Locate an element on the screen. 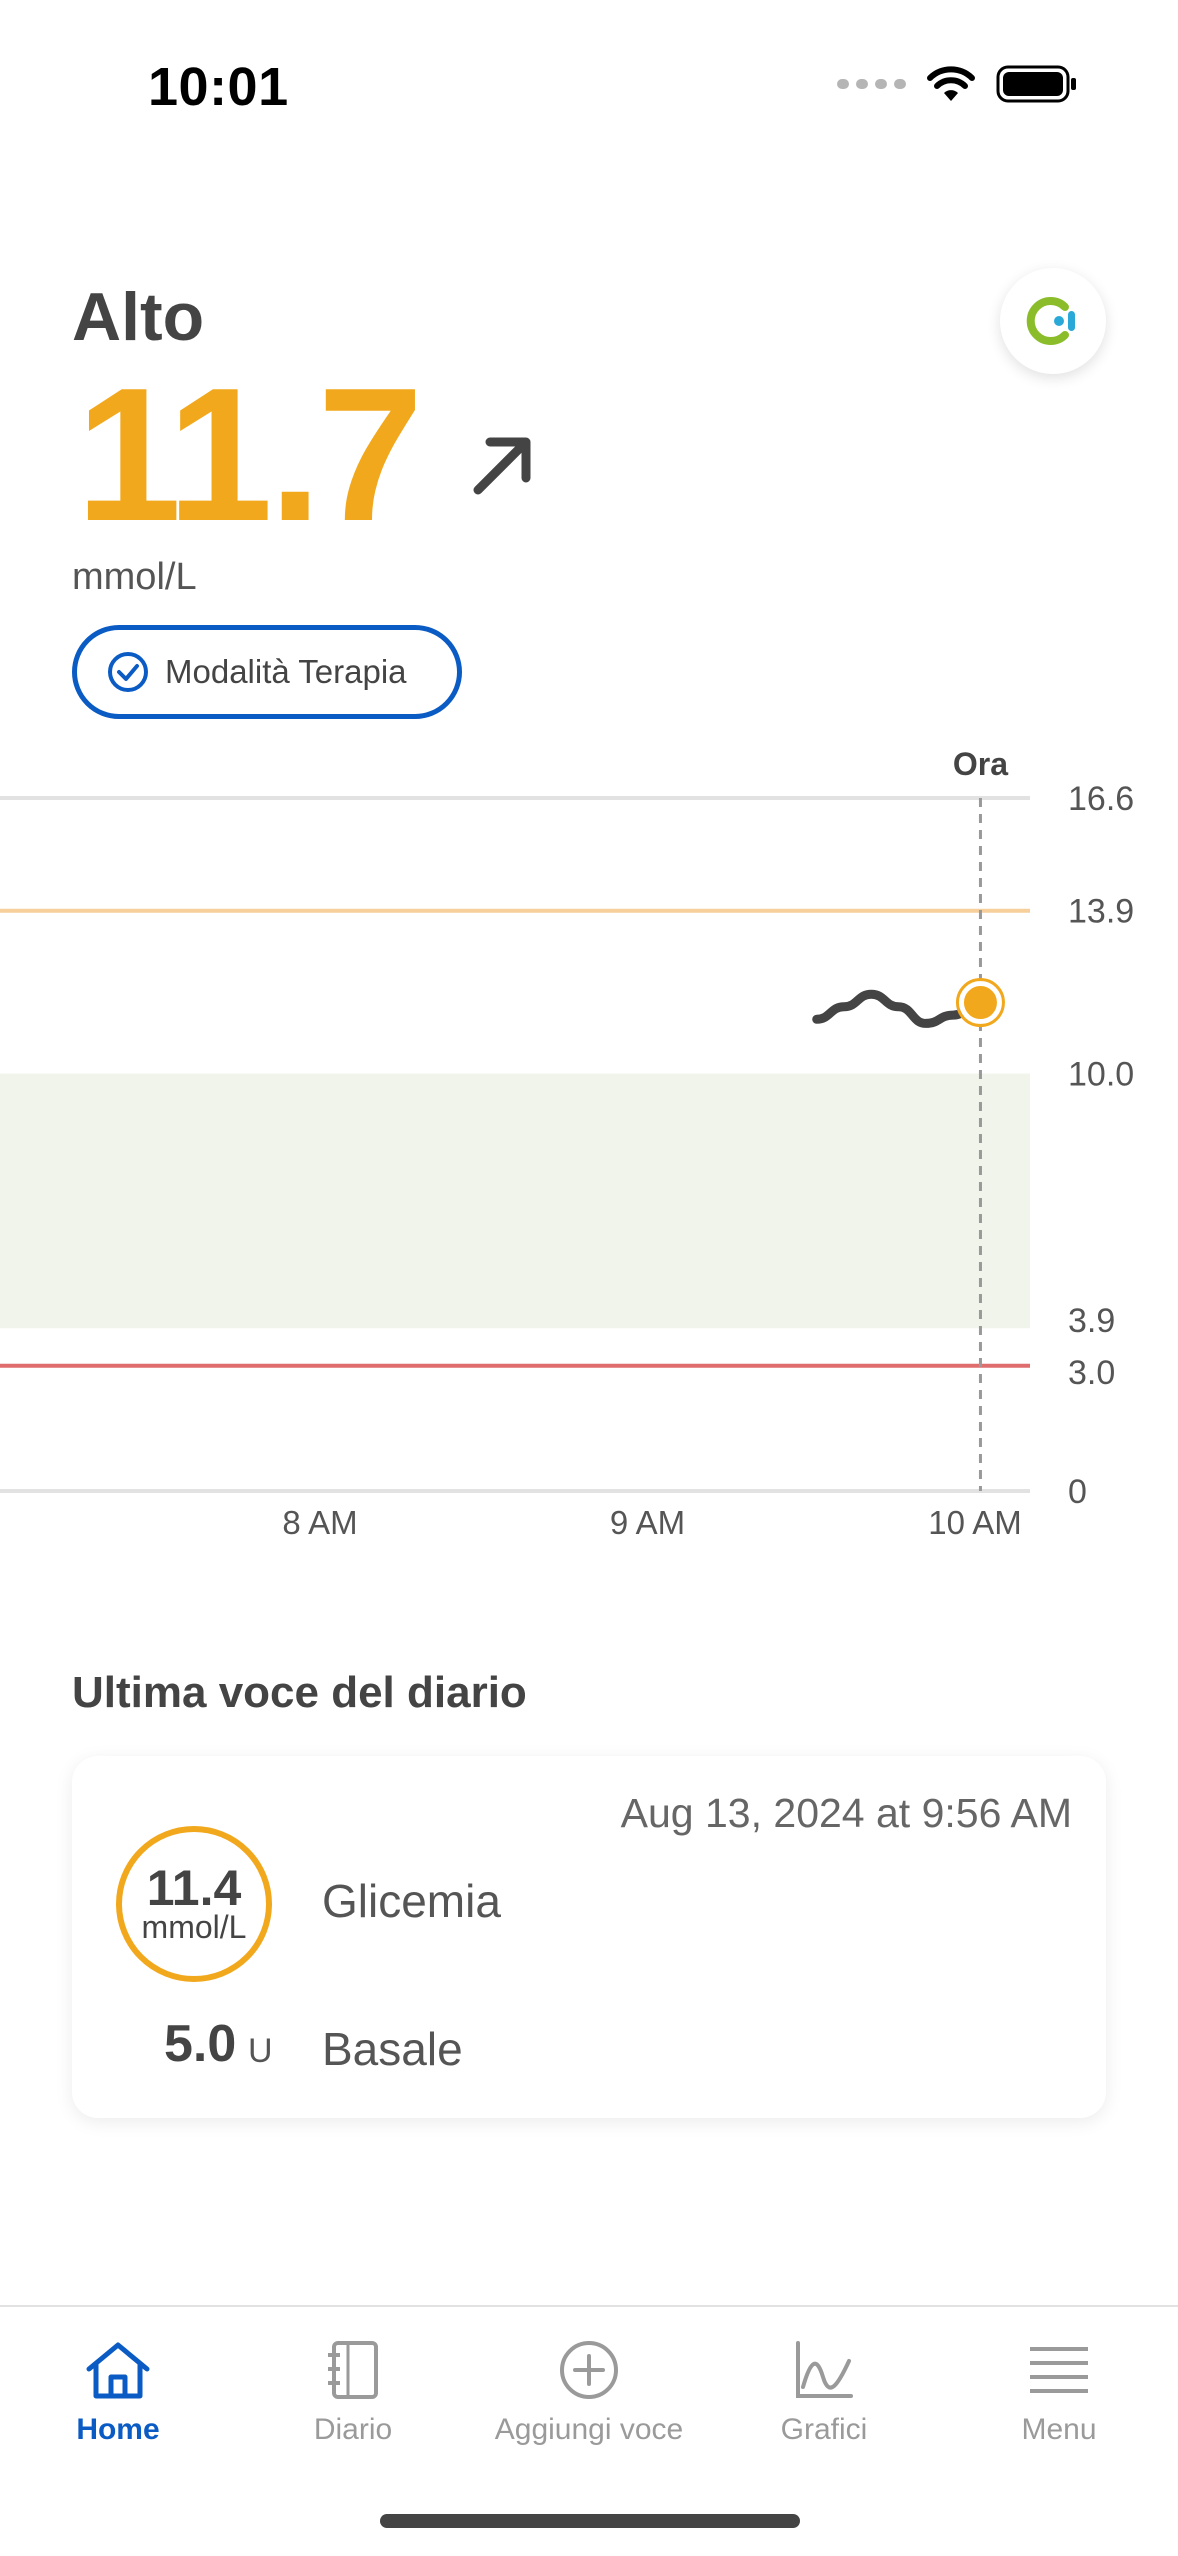  tab-home-label: Home is located at coordinates (118, 2429).